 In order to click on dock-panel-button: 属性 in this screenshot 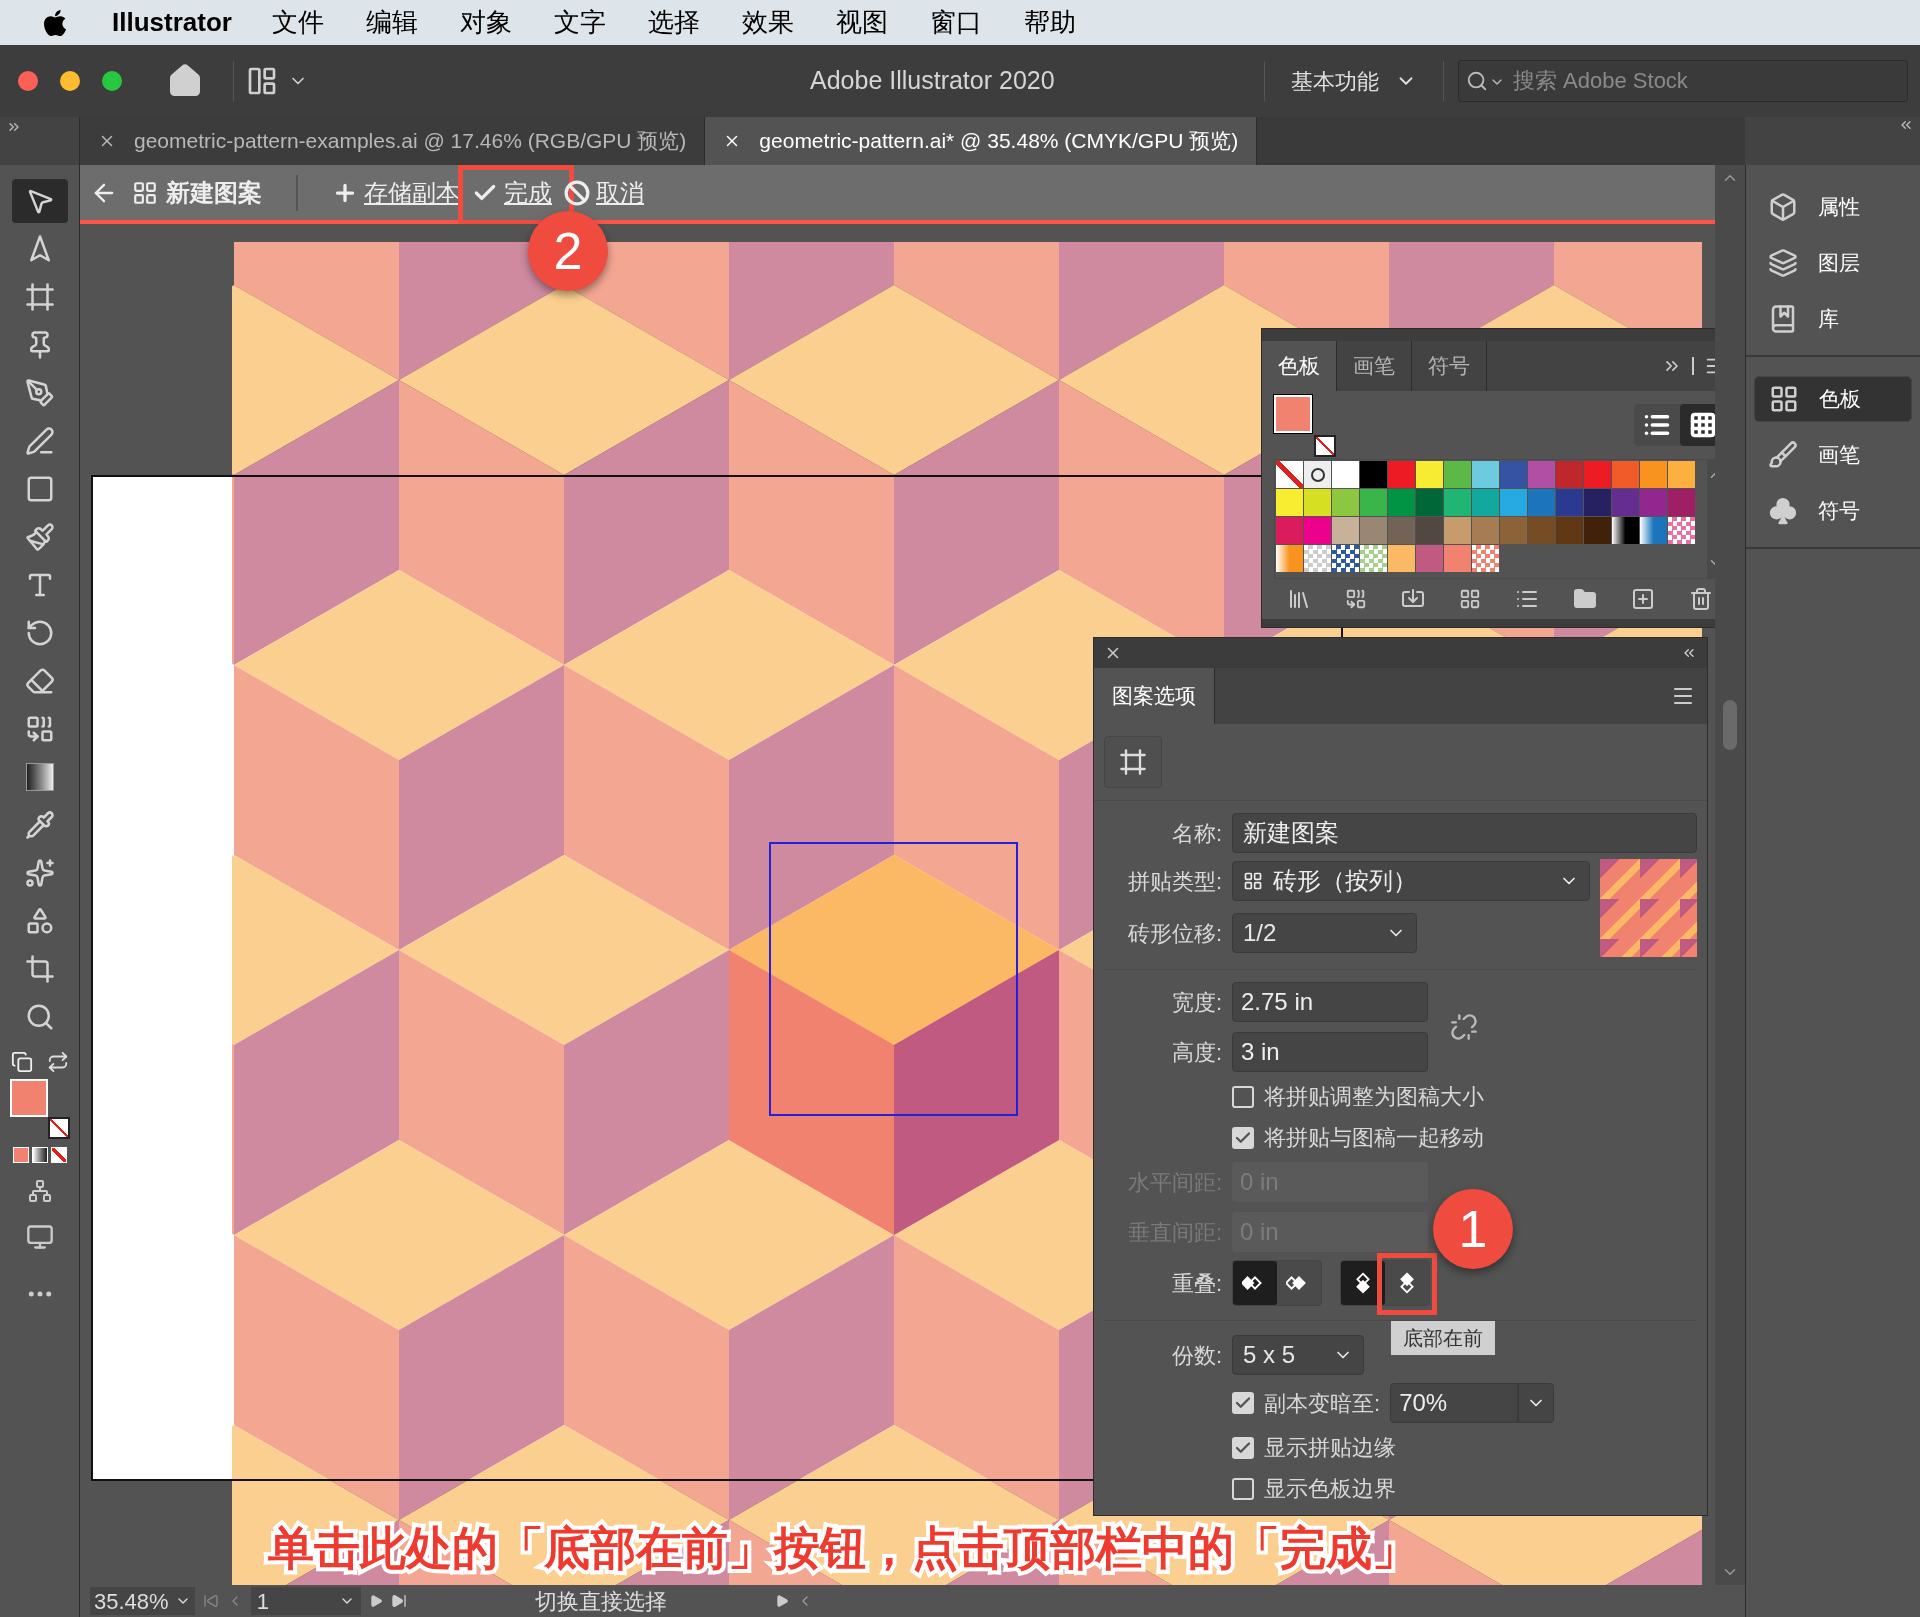, I will do `click(1833, 207)`.